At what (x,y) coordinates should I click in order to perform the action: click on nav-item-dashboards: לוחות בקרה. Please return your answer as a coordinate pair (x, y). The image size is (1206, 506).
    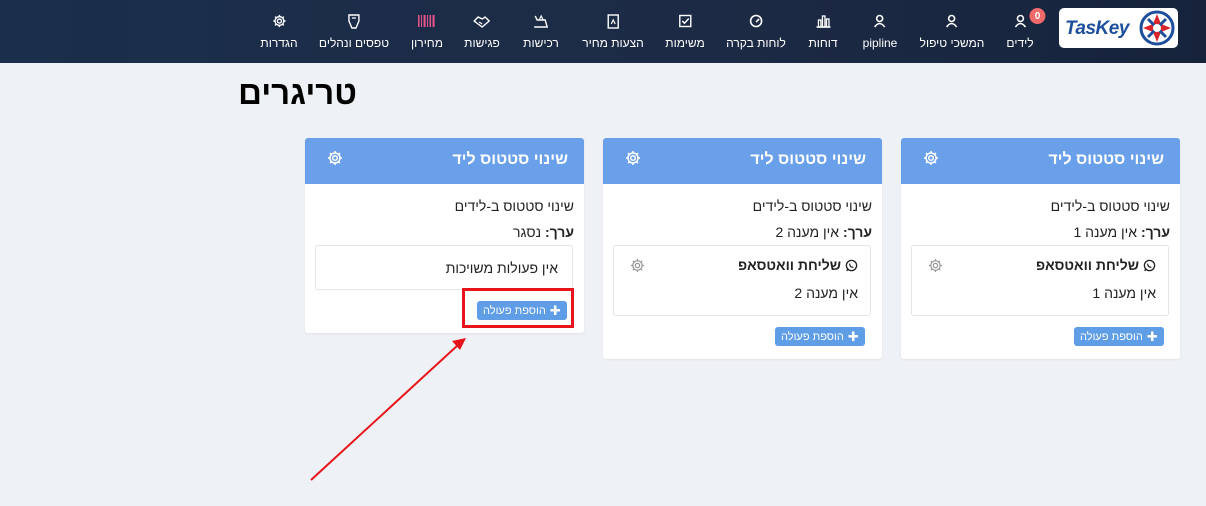
    Looking at the image, I should click on (756, 32).